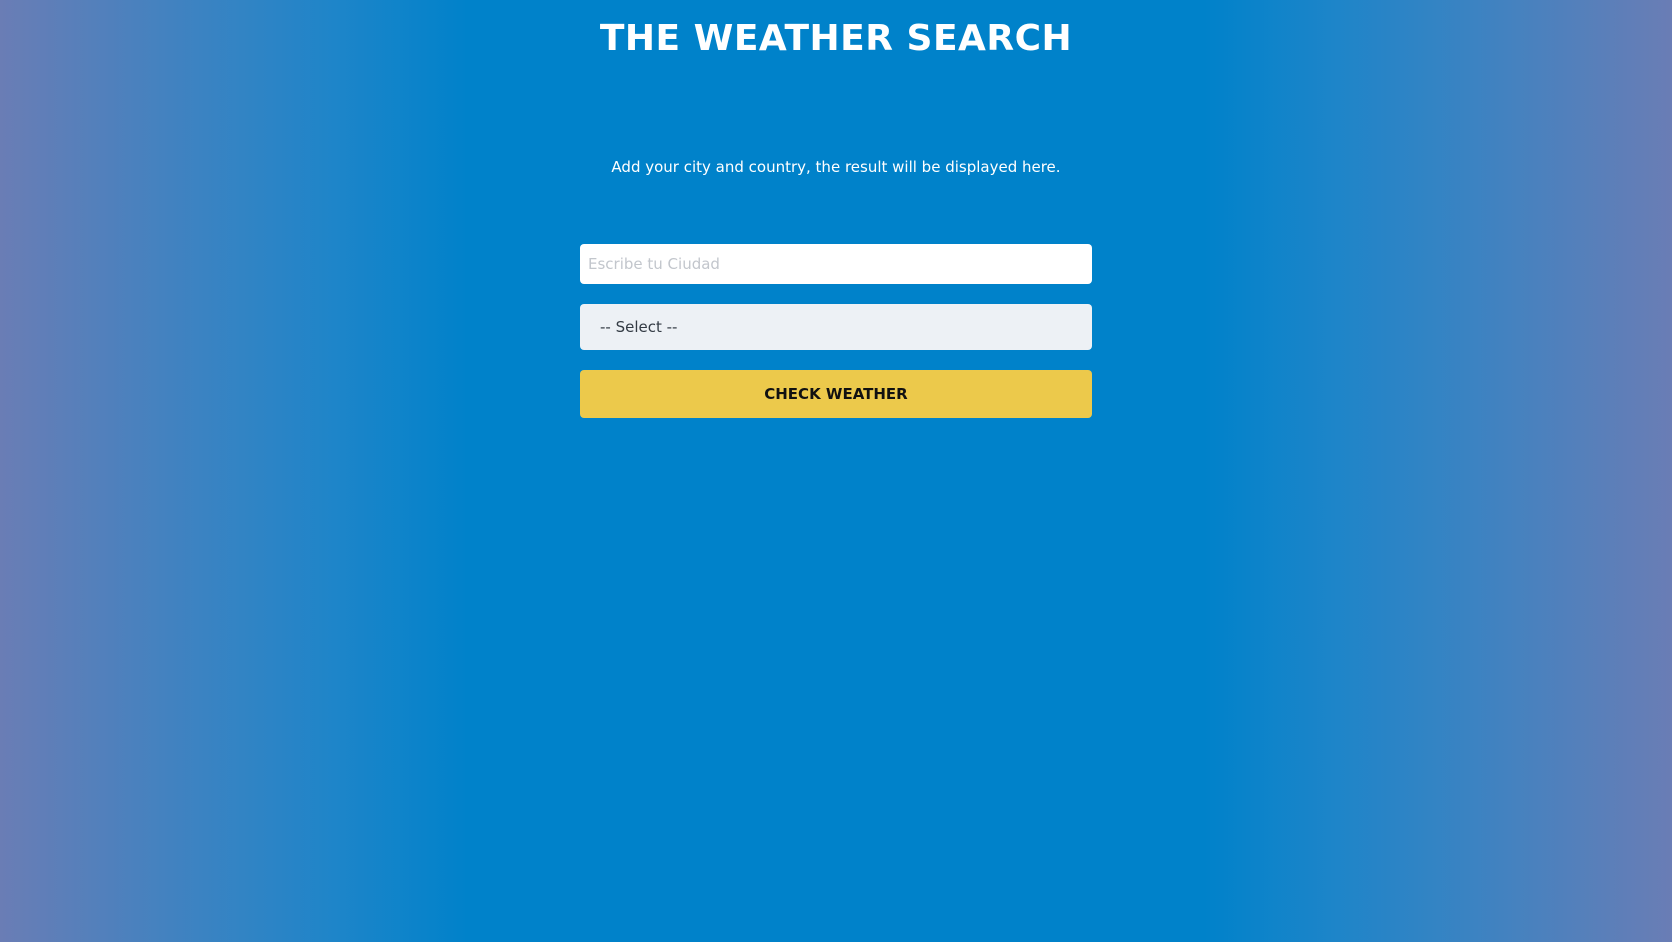 The image size is (1672, 942). What do you see at coordinates (836, 38) in the screenshot?
I see `page-title: THE WEATHER SEARCH` at bounding box center [836, 38].